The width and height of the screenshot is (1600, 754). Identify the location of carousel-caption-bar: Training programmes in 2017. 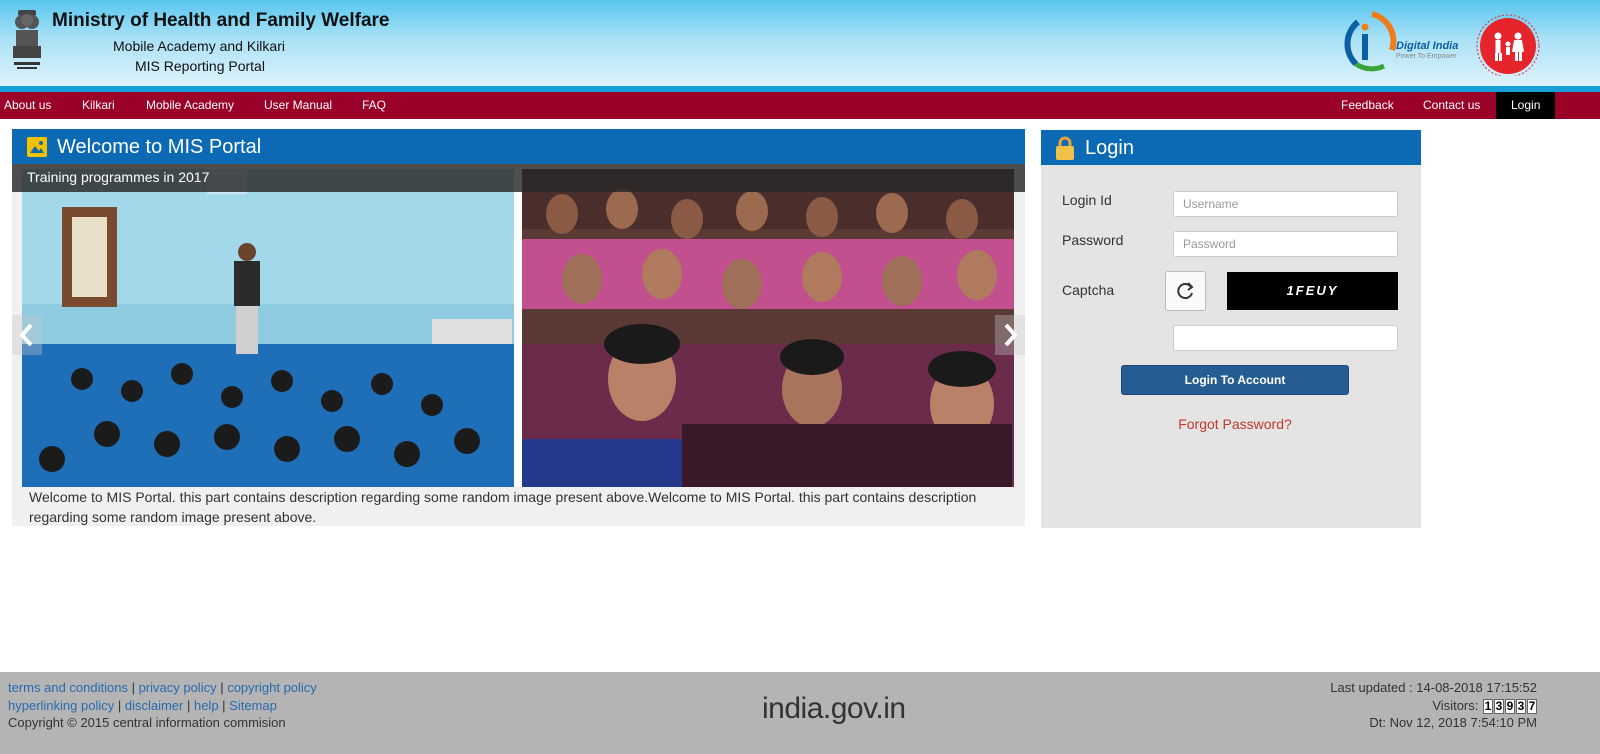
(518, 178).